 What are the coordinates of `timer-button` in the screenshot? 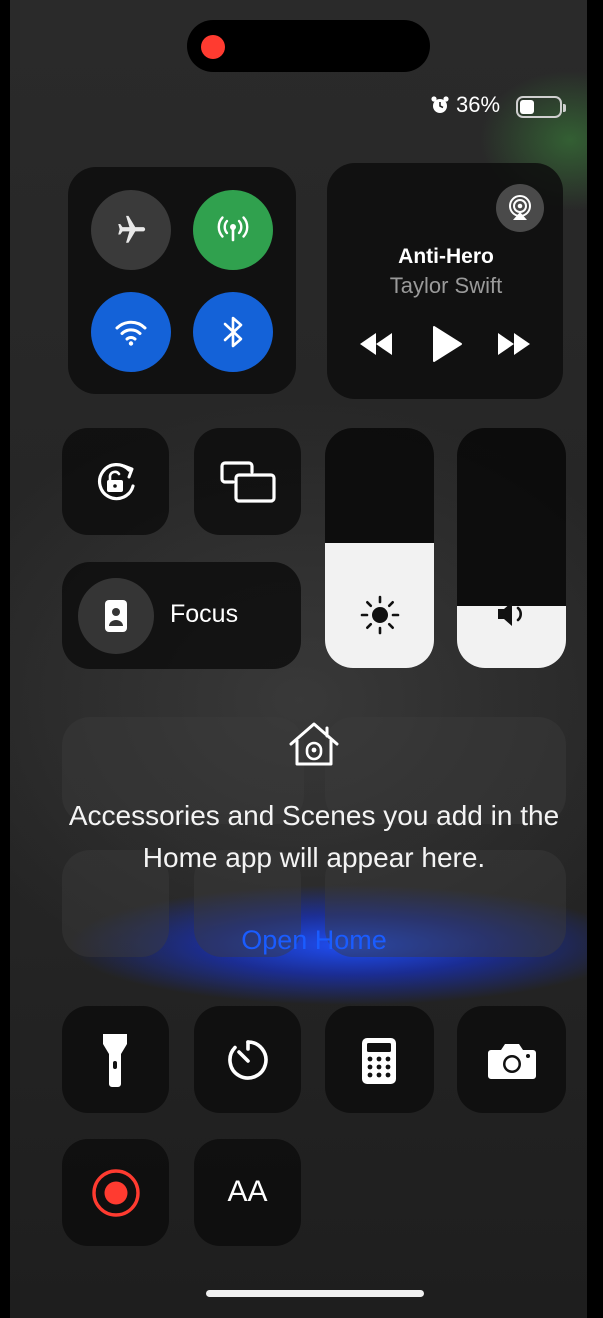 It's located at (247, 1059).